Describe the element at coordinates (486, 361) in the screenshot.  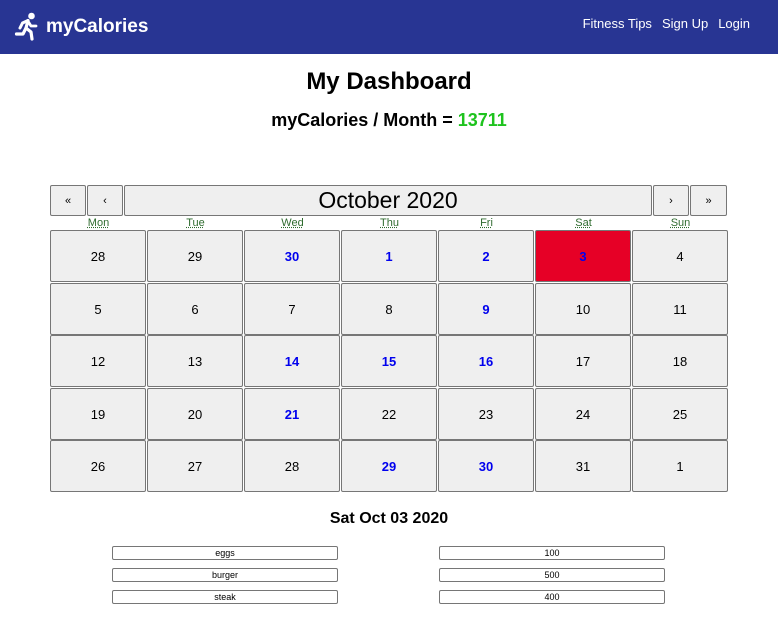
I see `calendar-day: 16` at that location.